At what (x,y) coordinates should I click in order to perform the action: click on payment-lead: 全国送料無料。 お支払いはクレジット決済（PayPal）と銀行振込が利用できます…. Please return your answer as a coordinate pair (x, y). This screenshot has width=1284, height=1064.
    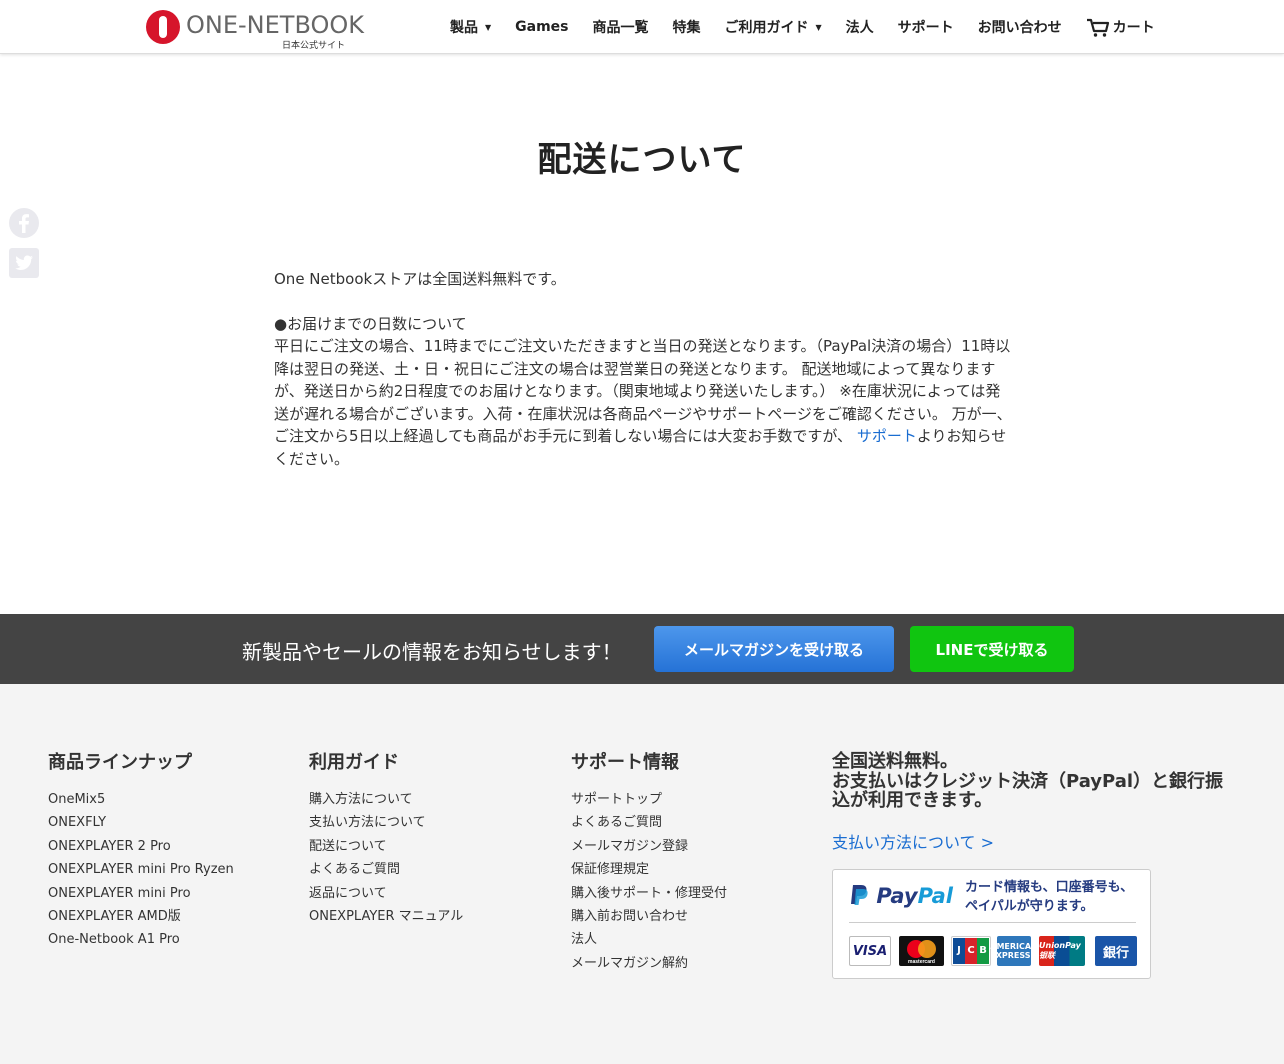
    Looking at the image, I should click on (1032, 781).